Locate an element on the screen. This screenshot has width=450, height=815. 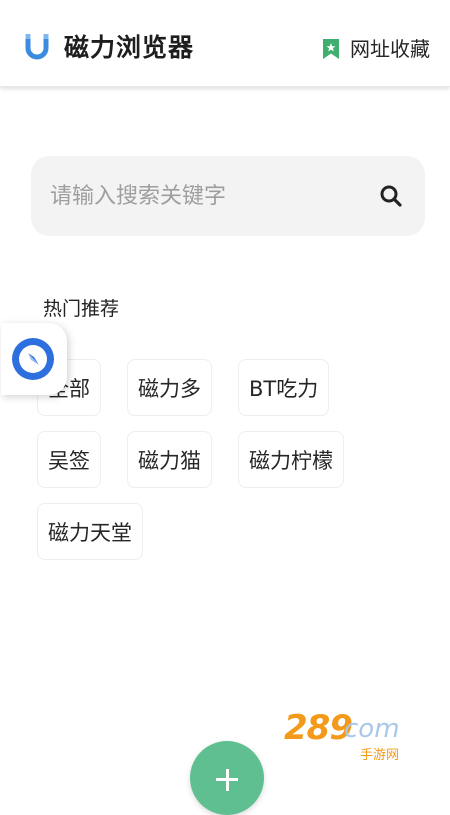
watermark-number: 289 is located at coordinates (318, 728).